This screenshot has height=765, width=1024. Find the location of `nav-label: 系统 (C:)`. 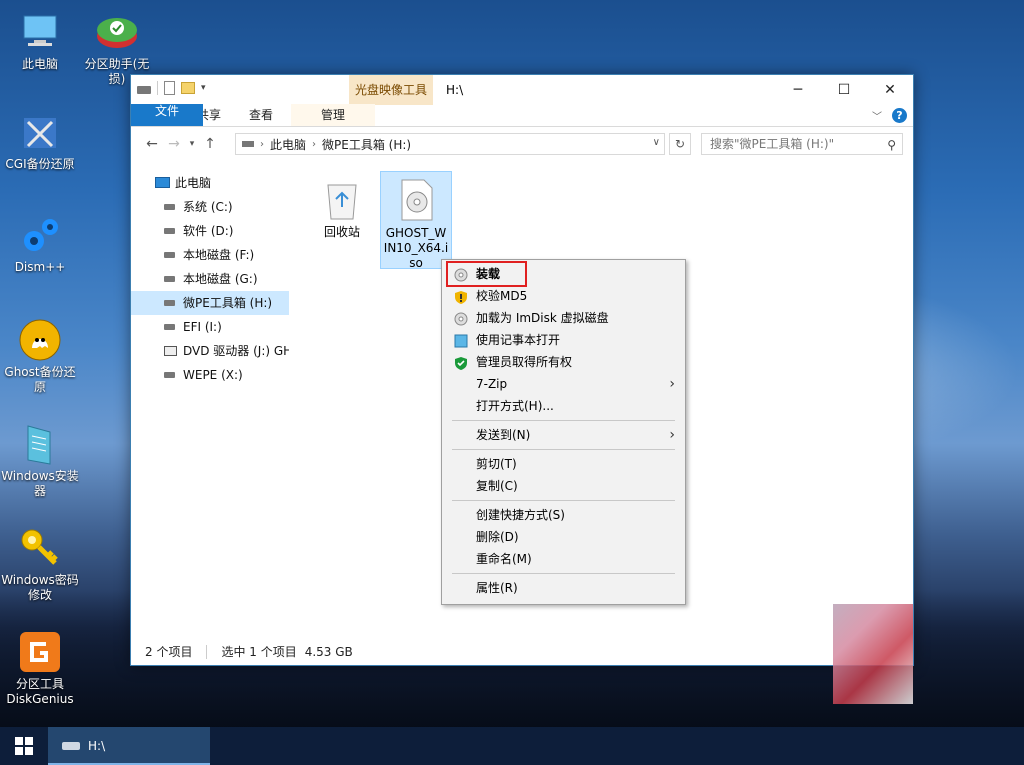

nav-label: 系统 (C:) is located at coordinates (208, 207).